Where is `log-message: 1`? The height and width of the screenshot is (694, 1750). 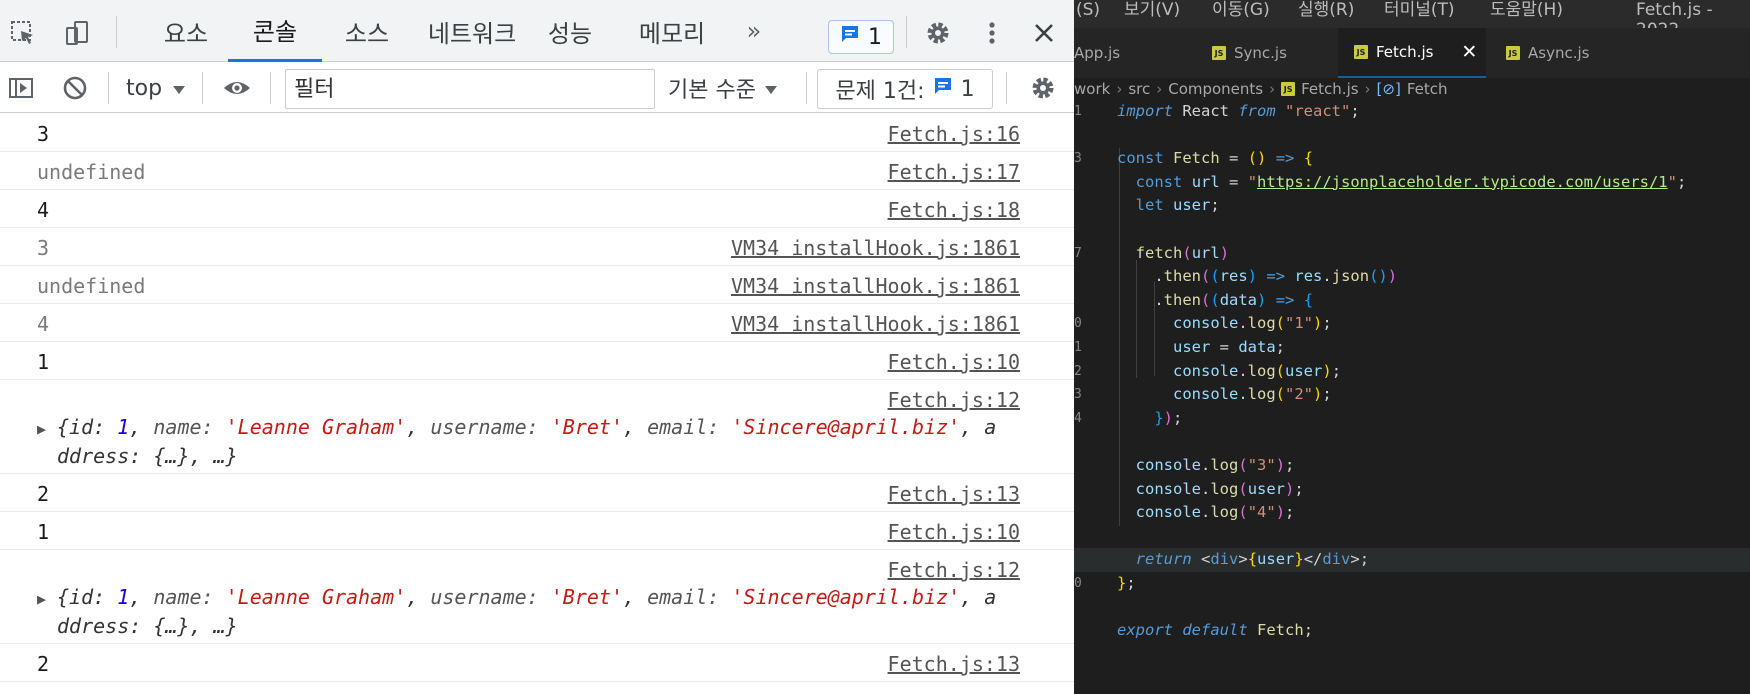
log-message: 1 is located at coordinates (43, 532).